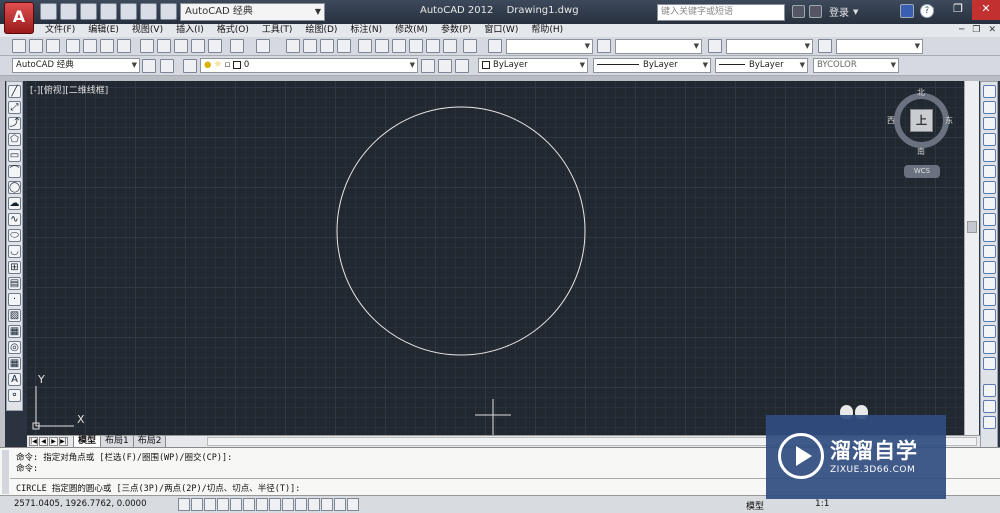  Describe the element at coordinates (14, 235) in the screenshot. I see `ellipse-icon: ⬭` at that location.